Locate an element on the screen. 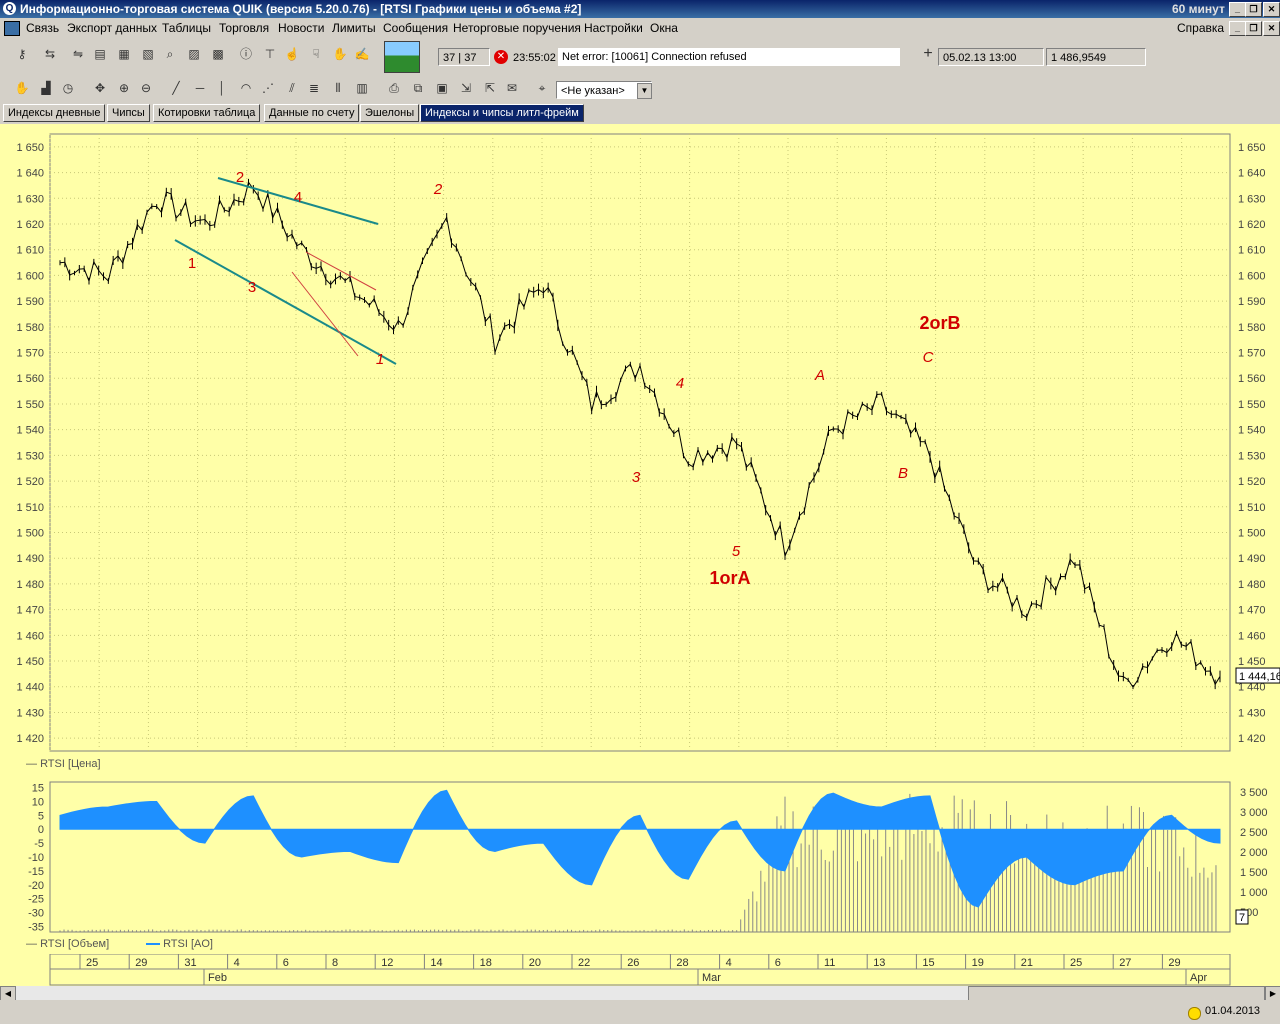 The width and height of the screenshot is (1280, 1024). info-icon: ⓘ is located at coordinates (246, 54).